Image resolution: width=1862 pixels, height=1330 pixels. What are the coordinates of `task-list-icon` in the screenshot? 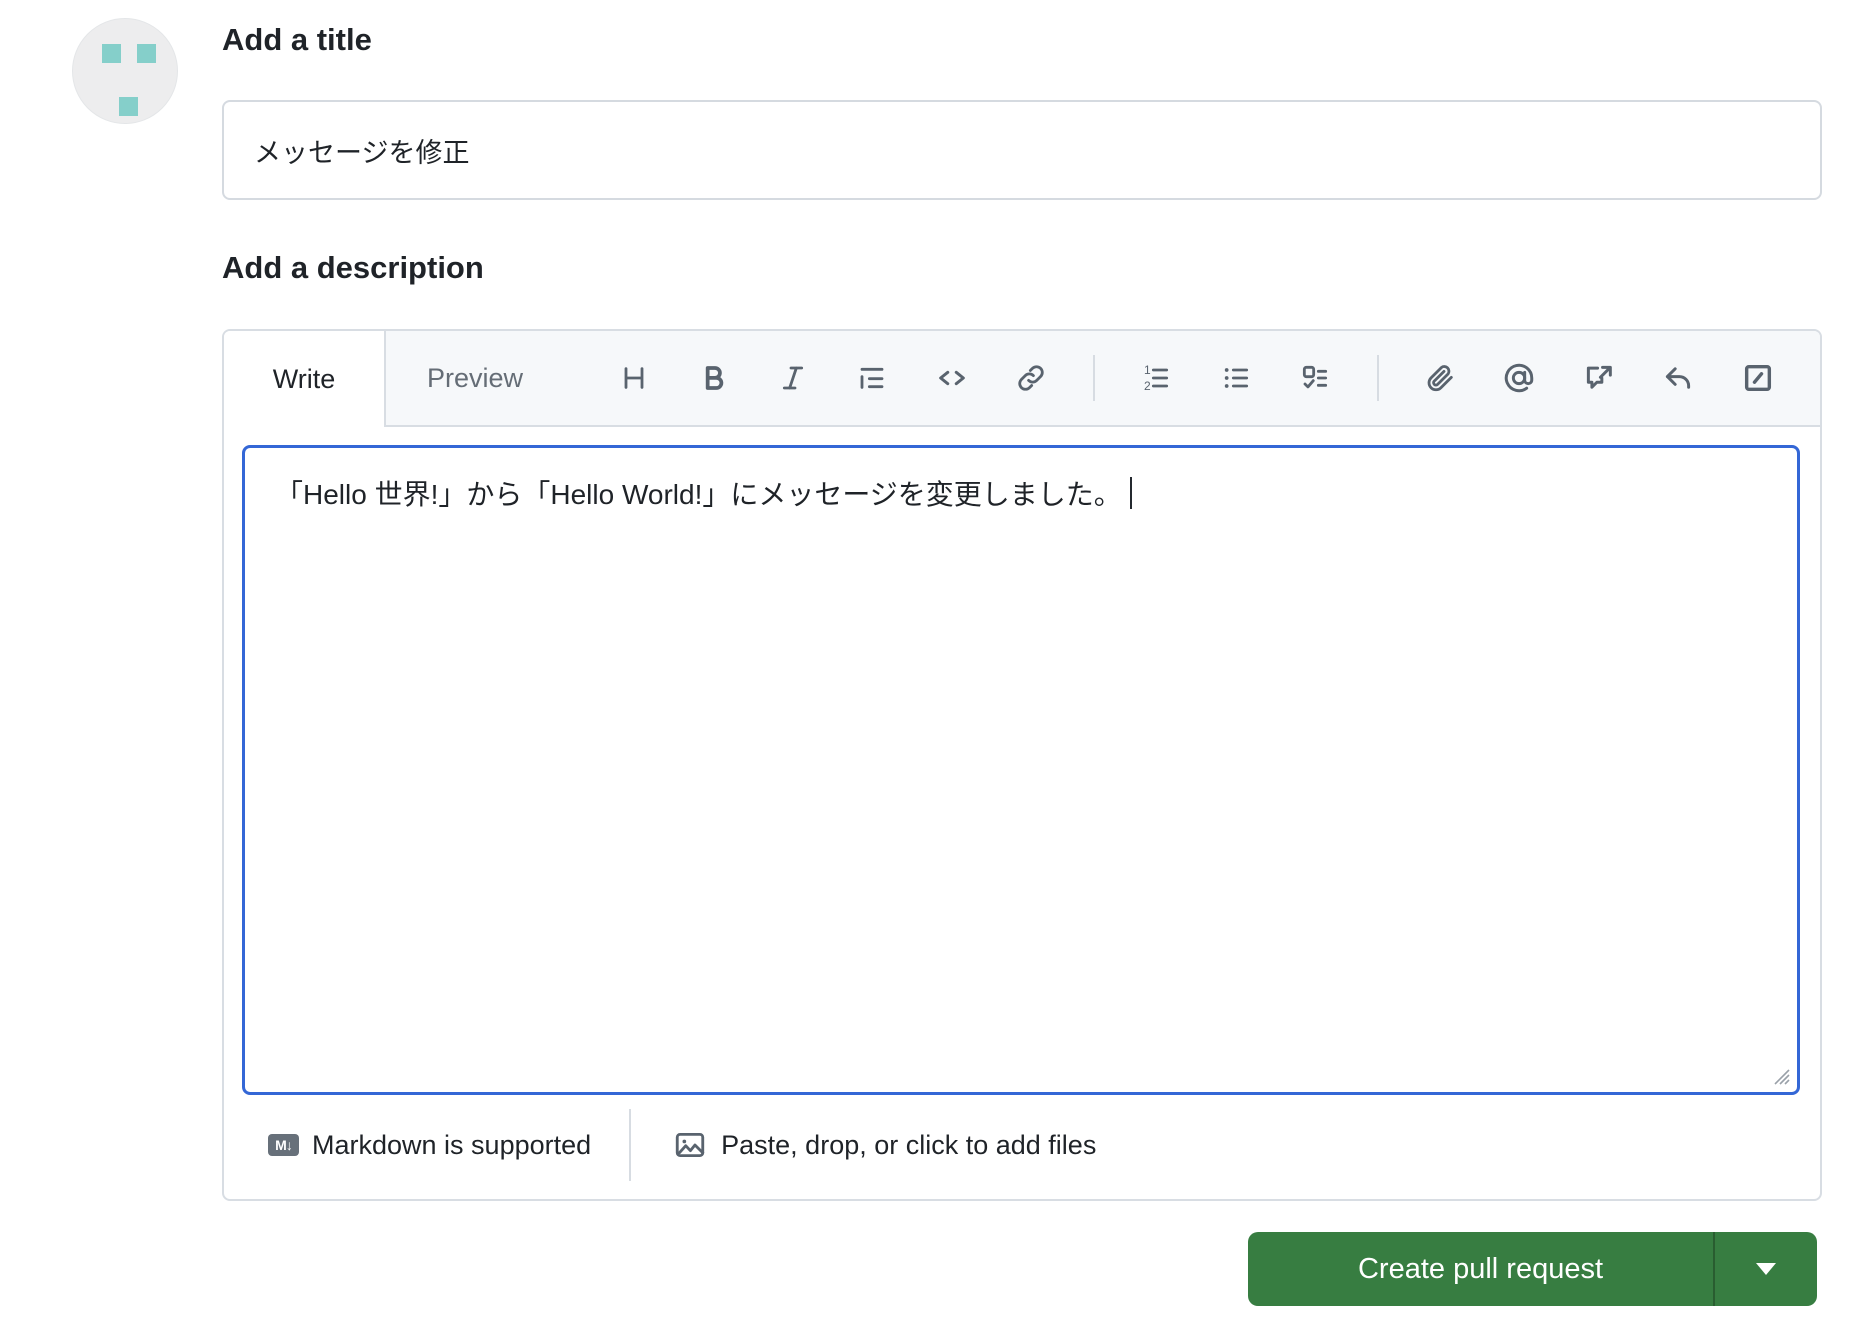 It's located at (1315, 378).